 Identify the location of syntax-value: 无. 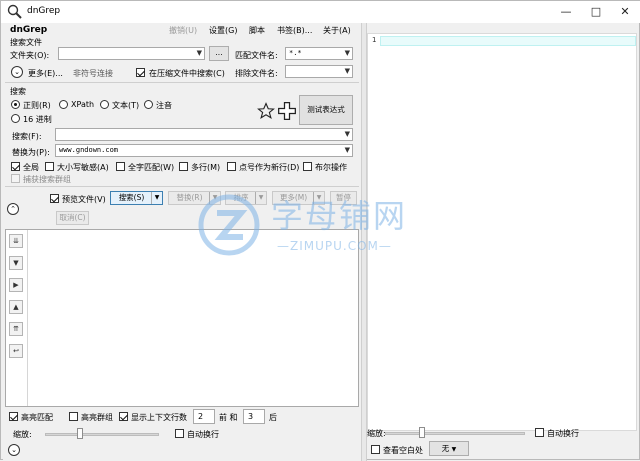
(445, 448).